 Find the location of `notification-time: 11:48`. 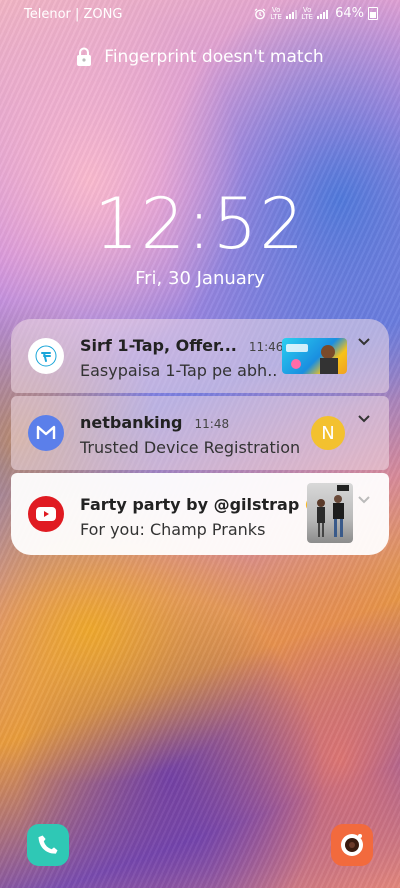

notification-time: 11:48 is located at coordinates (212, 424).